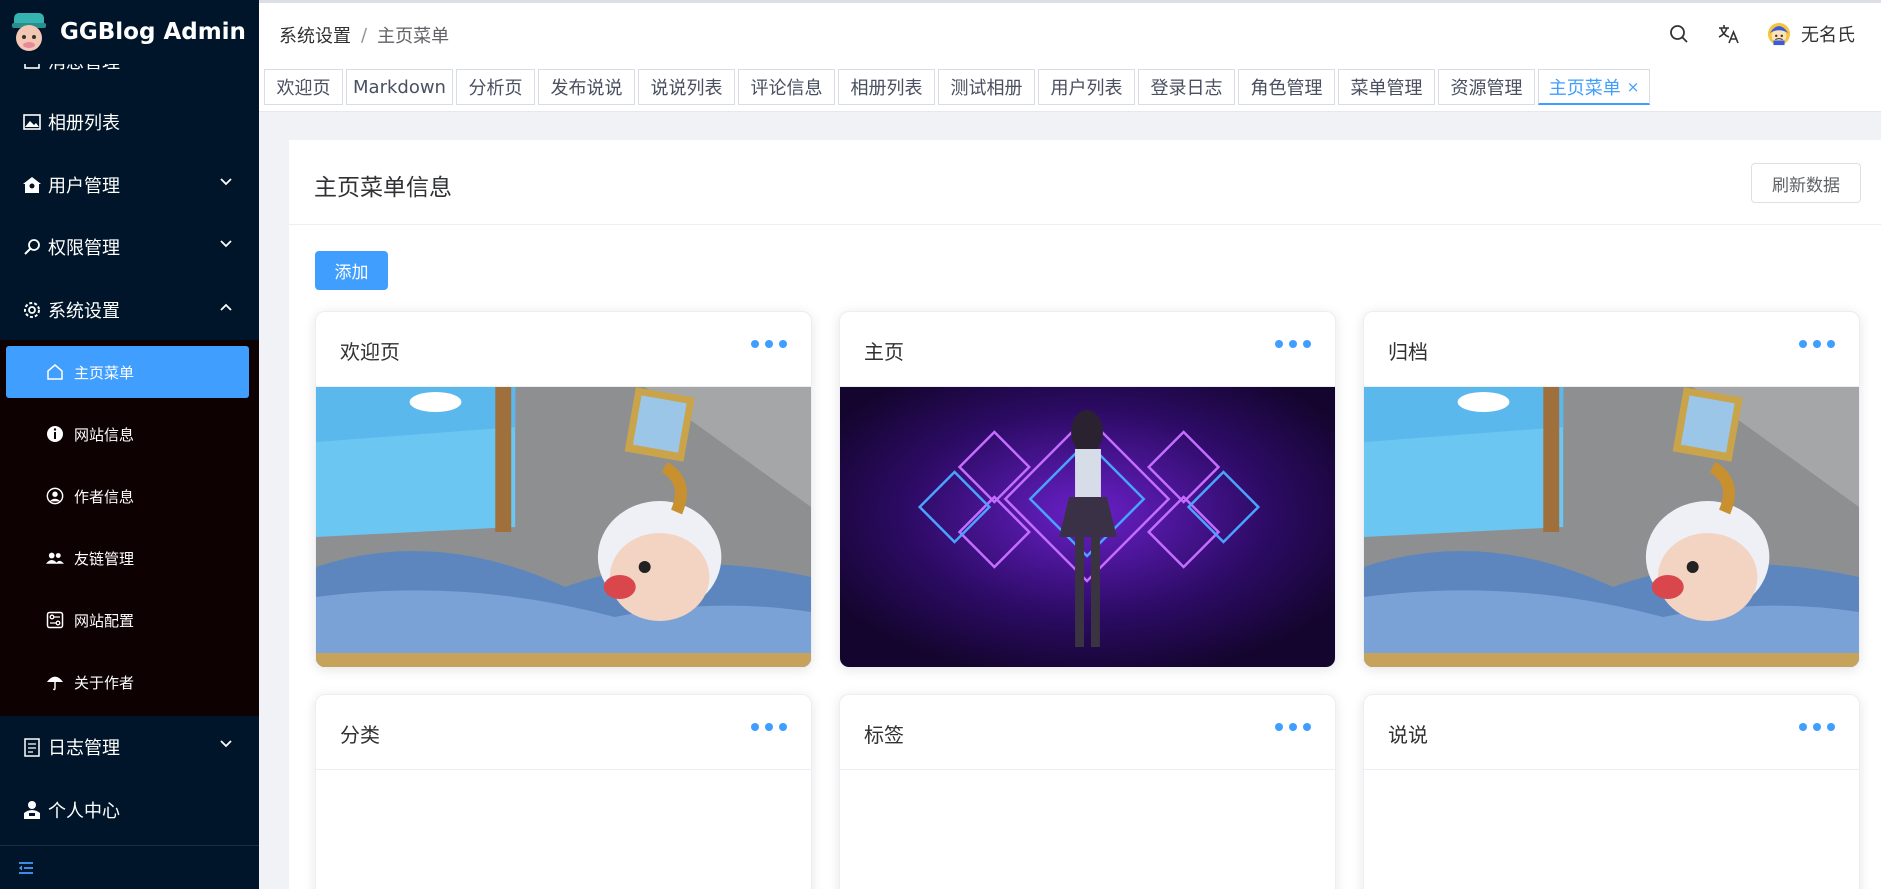 This screenshot has width=1881, height=889. I want to click on tab-label: 用户列表, so click(1086, 88).